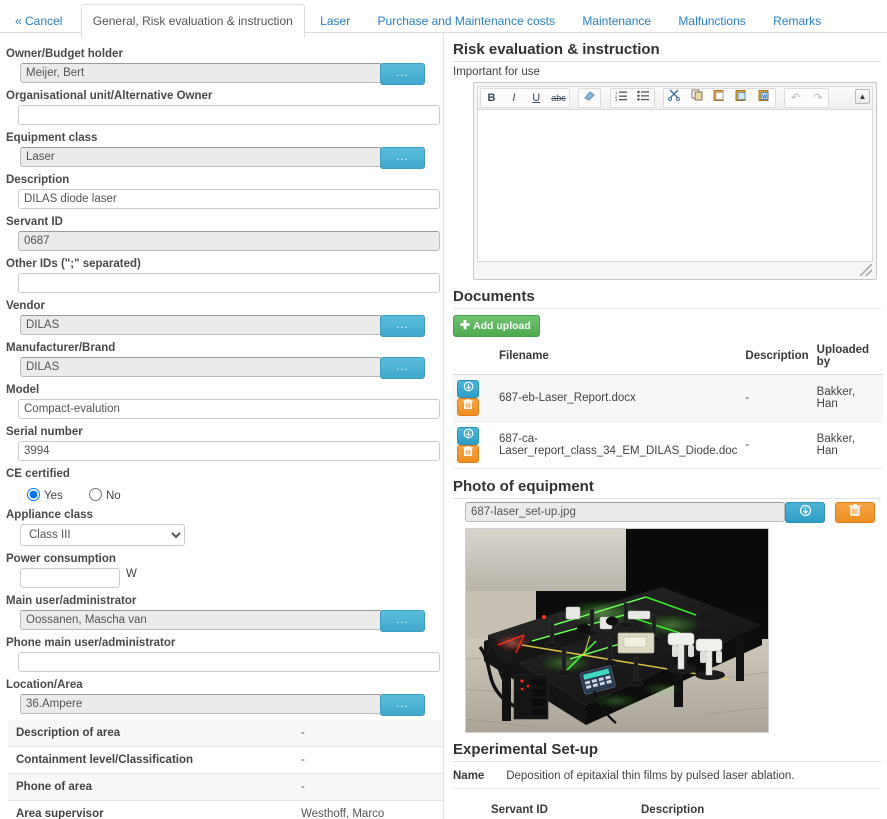  I want to click on ce-certified-no-radio, so click(95, 494).